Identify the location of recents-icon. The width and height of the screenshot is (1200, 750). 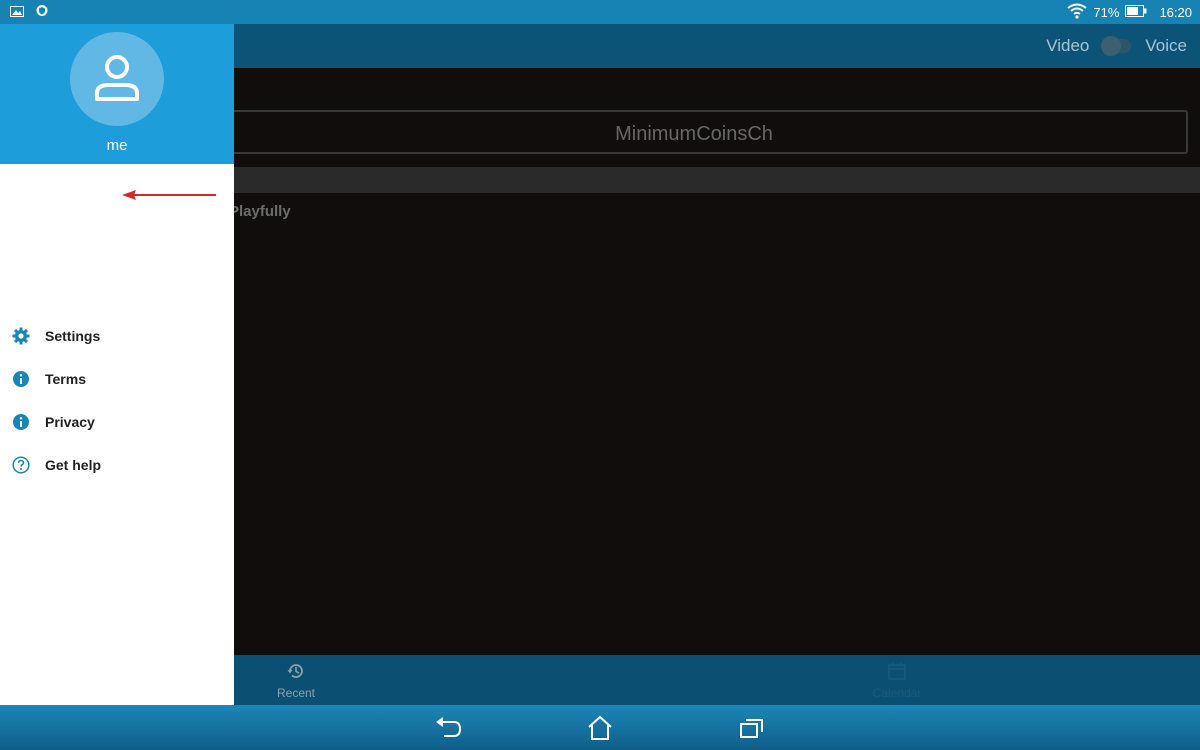
(752, 728).